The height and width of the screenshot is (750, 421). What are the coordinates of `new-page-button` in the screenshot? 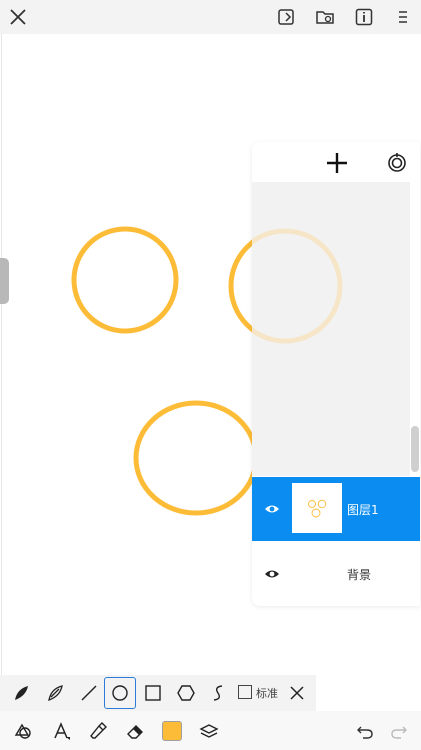 It's located at (286, 17).